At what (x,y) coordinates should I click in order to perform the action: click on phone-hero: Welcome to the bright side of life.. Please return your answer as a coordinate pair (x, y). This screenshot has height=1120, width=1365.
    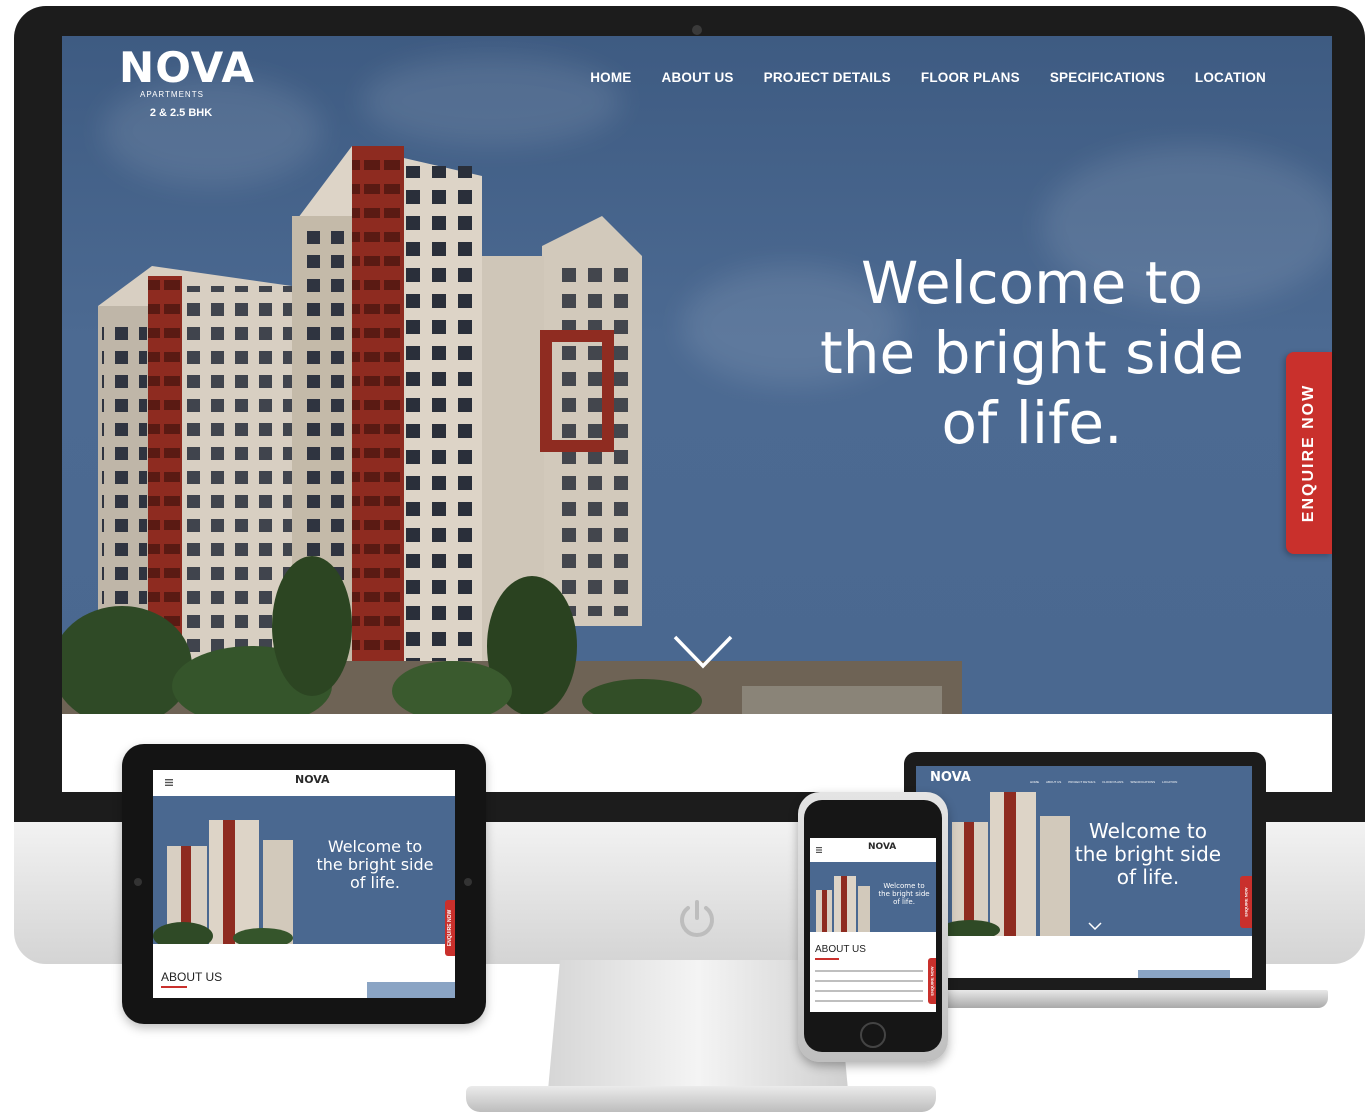
    Looking at the image, I should click on (873, 897).